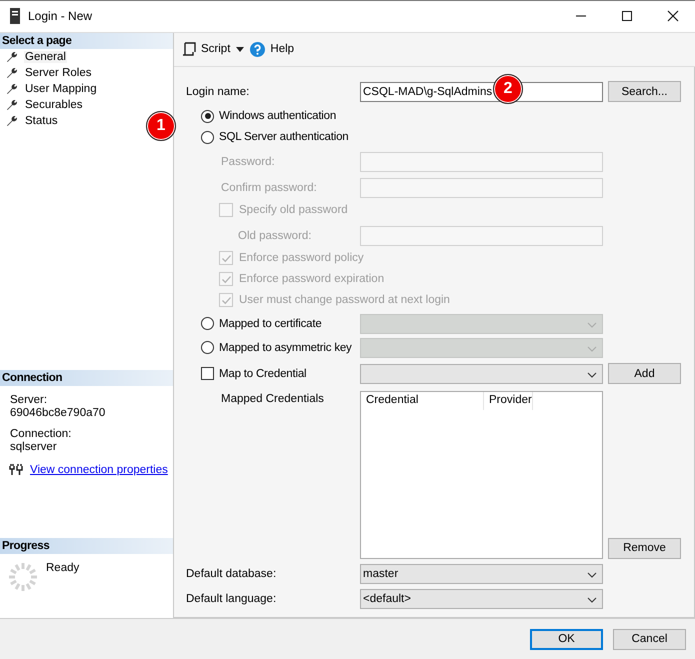 This screenshot has height=659, width=695. Describe the element at coordinates (248, 162) in the screenshot. I see `field-label: Password:` at that location.